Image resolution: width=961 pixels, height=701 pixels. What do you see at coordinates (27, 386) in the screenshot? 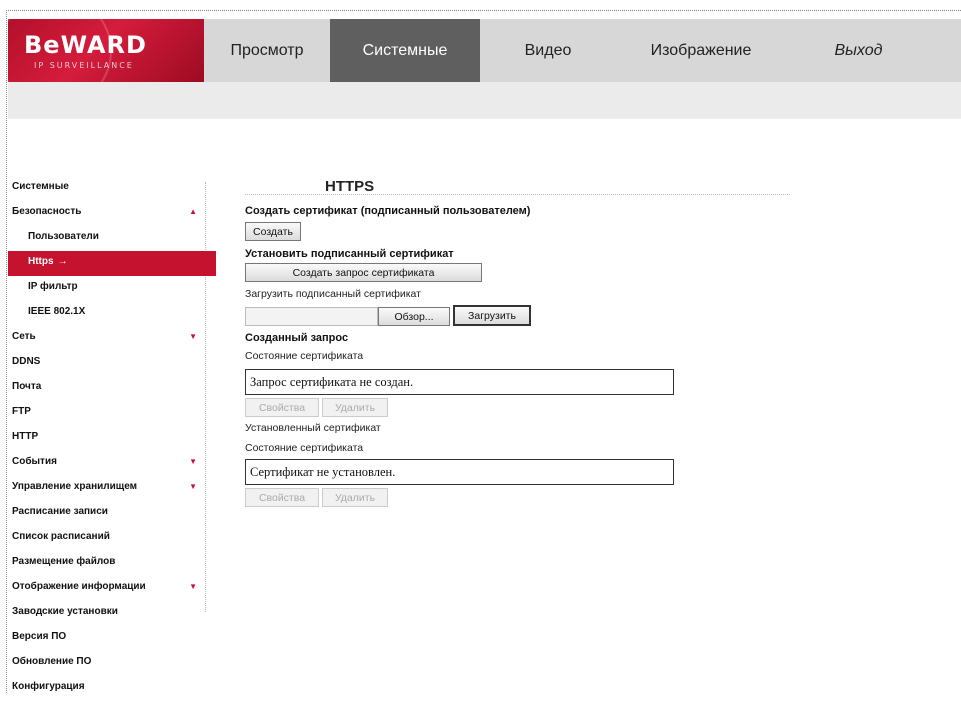
I see `sidebar-item-label: Почта` at bounding box center [27, 386].